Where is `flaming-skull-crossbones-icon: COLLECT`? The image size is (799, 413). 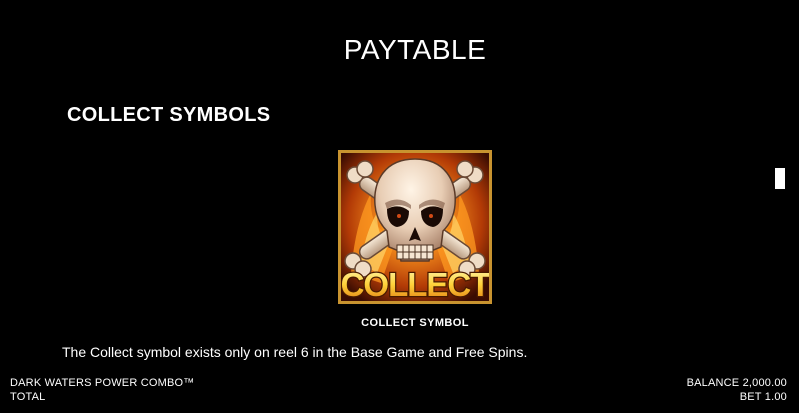
flaming-skull-crossbones-icon: COLLECT is located at coordinates (415, 227).